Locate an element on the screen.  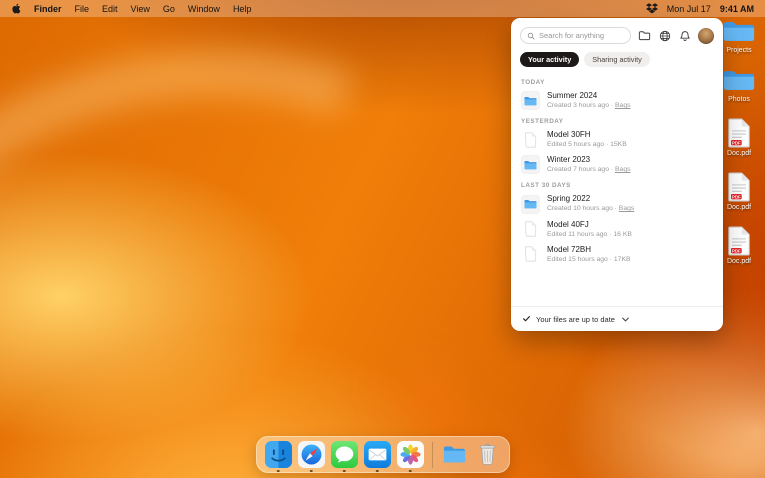
activity-row-text: Model 40FJ Edited 11 hours ago · 16 KB is located at coordinates (589, 229).